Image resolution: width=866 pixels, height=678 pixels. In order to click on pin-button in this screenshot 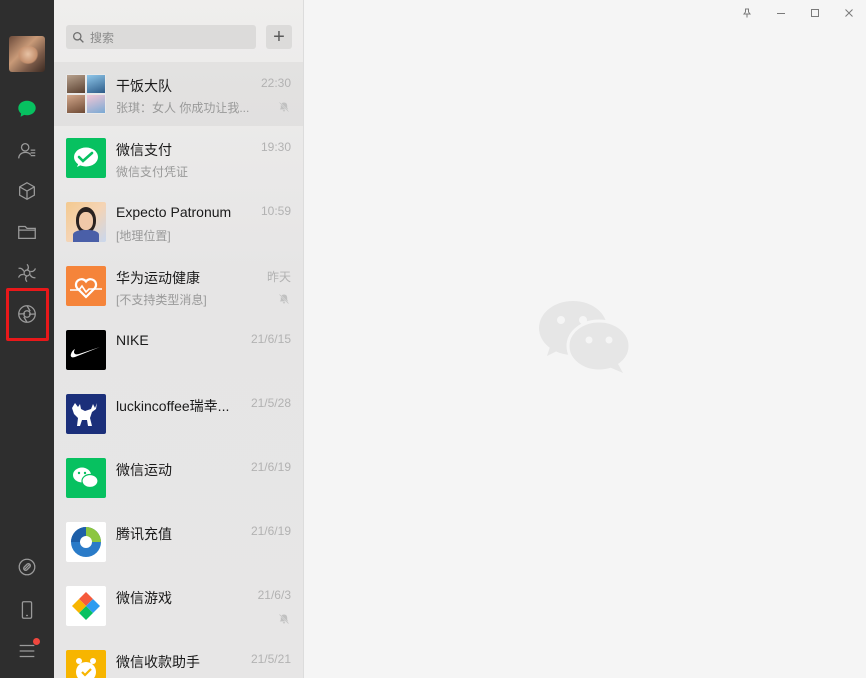, I will do `click(747, 13)`.